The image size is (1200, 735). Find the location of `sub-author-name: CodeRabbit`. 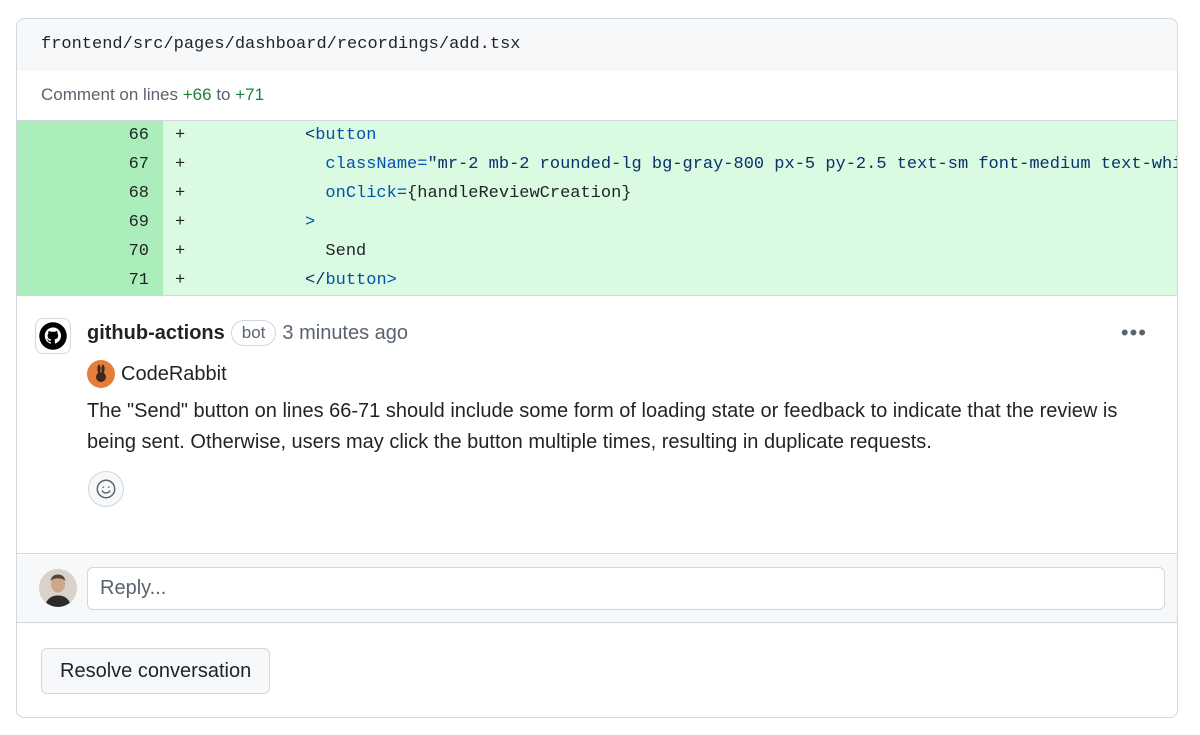

sub-author-name: CodeRabbit is located at coordinates (174, 373).